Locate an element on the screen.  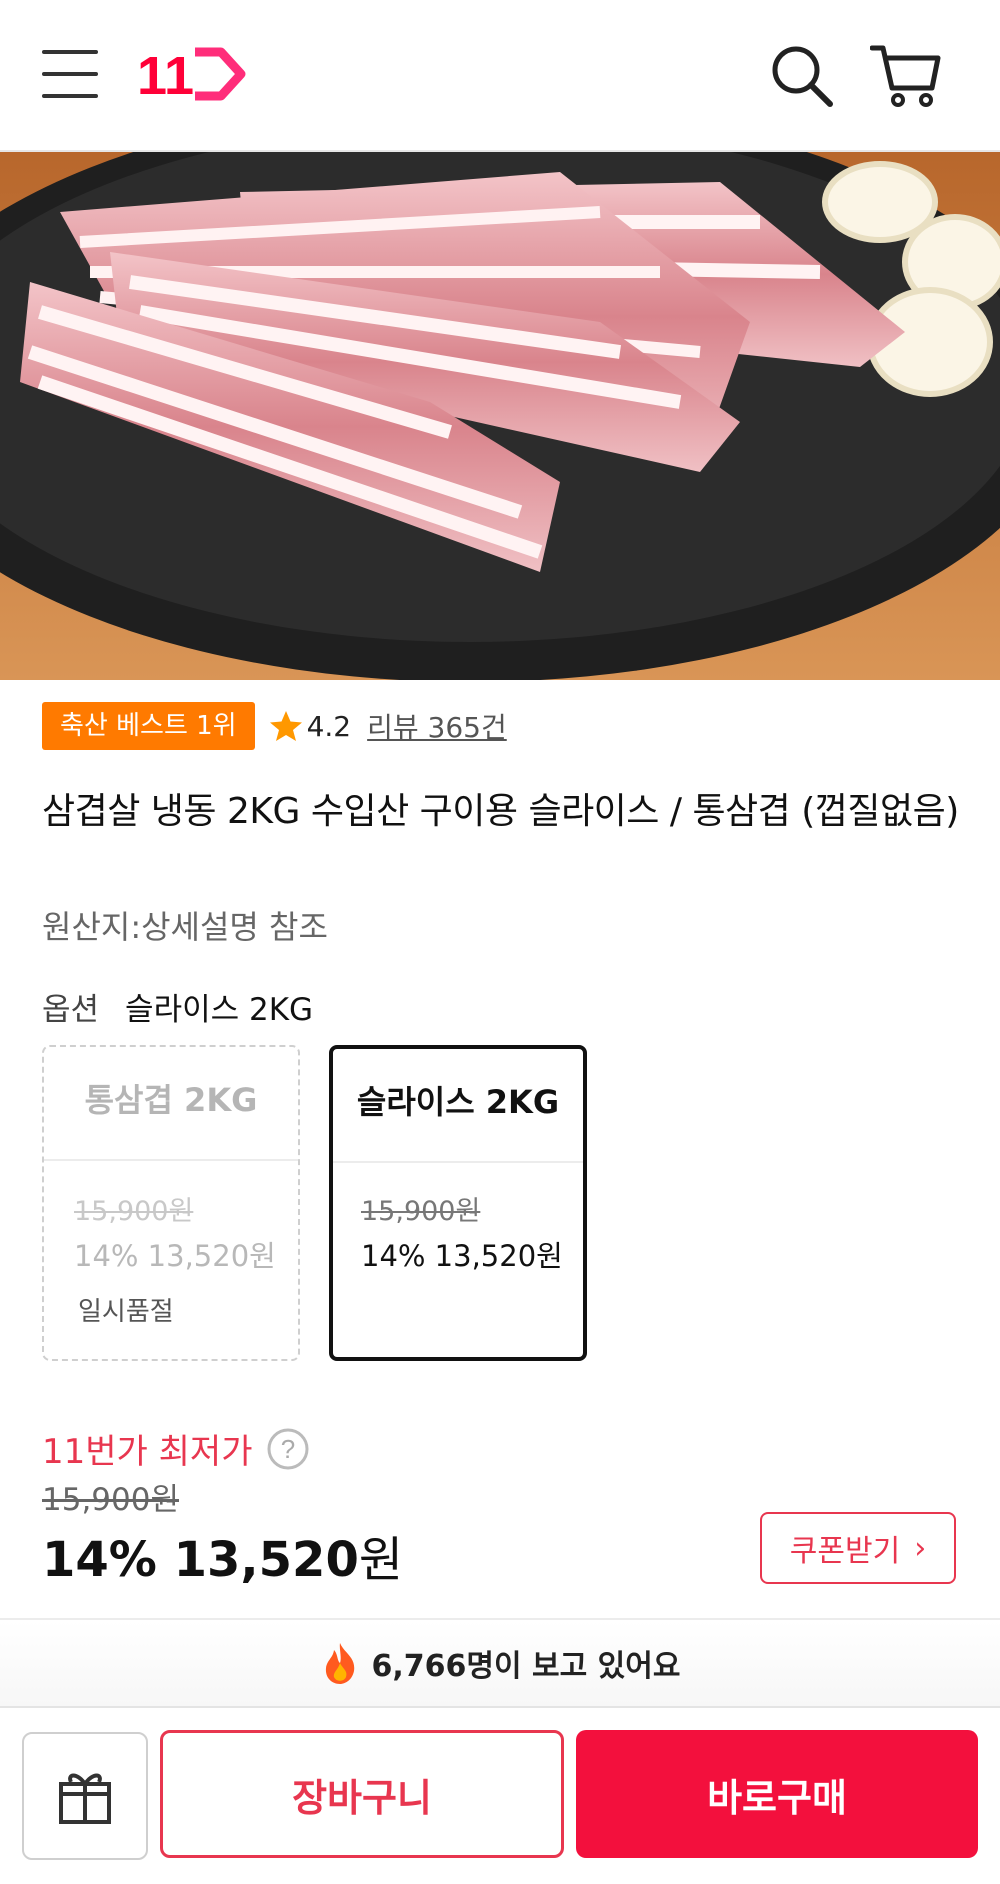
option-label-row: 옵션 슬라이스 2KG is located at coordinates (177, 1006).